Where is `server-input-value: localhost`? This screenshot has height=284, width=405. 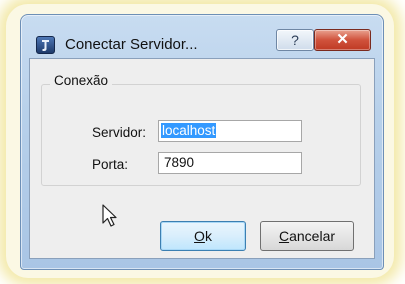
server-input-value: localhost is located at coordinates (189, 130).